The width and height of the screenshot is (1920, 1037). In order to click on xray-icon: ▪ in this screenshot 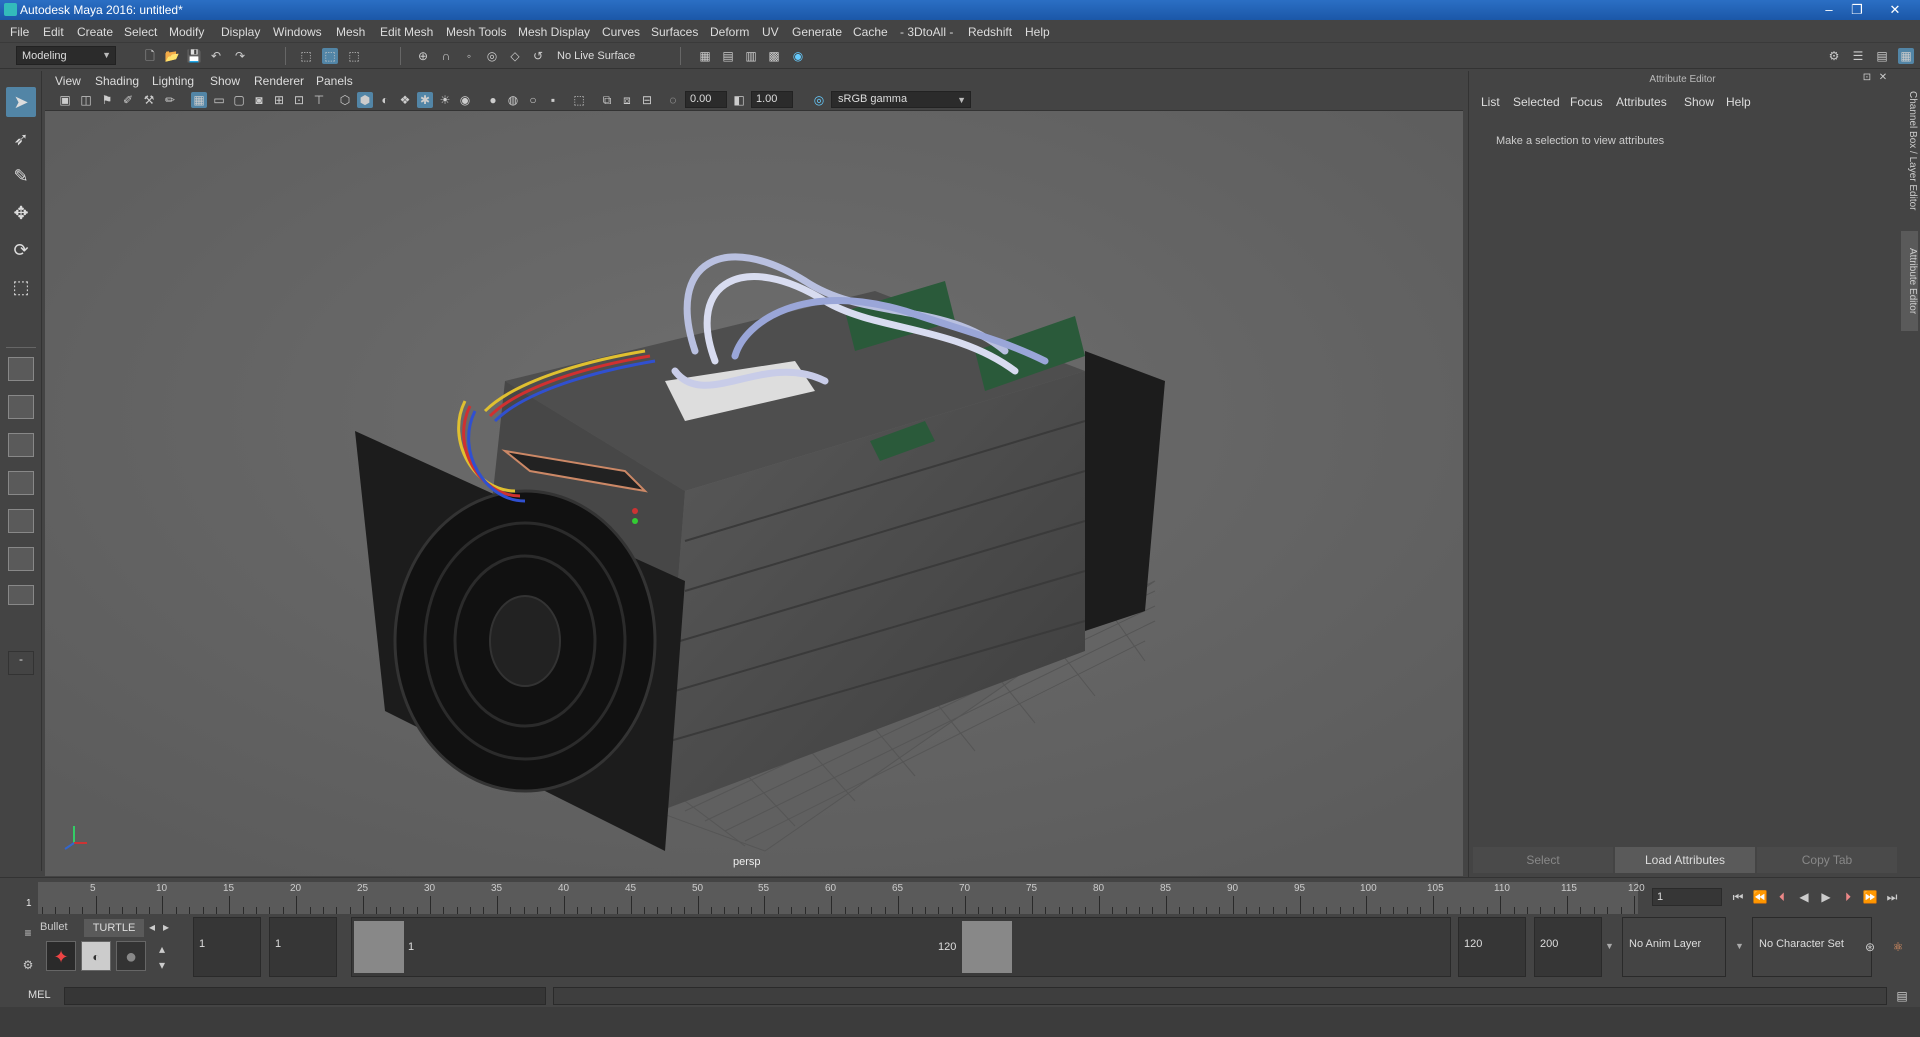, I will do `click(553, 100)`.